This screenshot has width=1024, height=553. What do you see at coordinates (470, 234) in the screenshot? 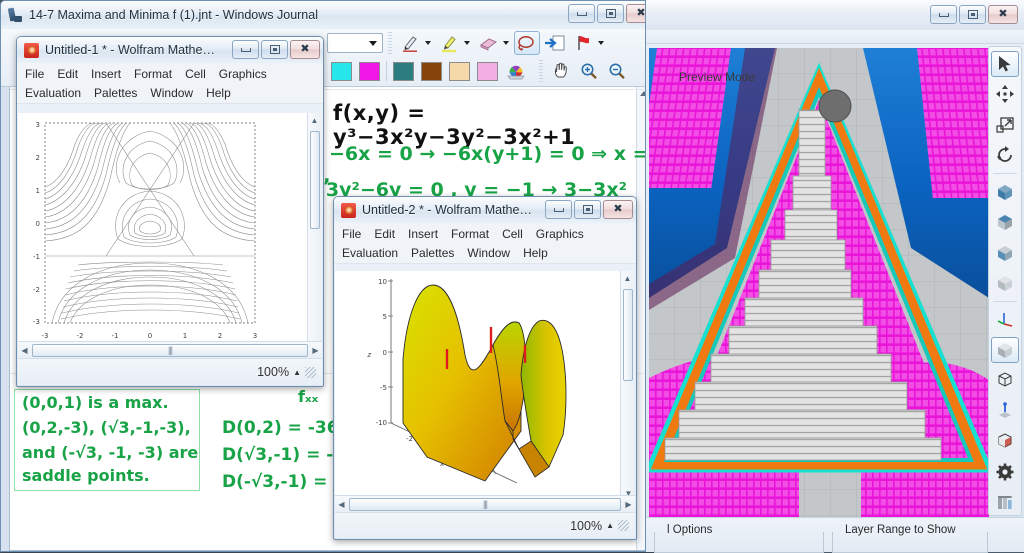
I see `mm2-menu-format: Format` at bounding box center [470, 234].